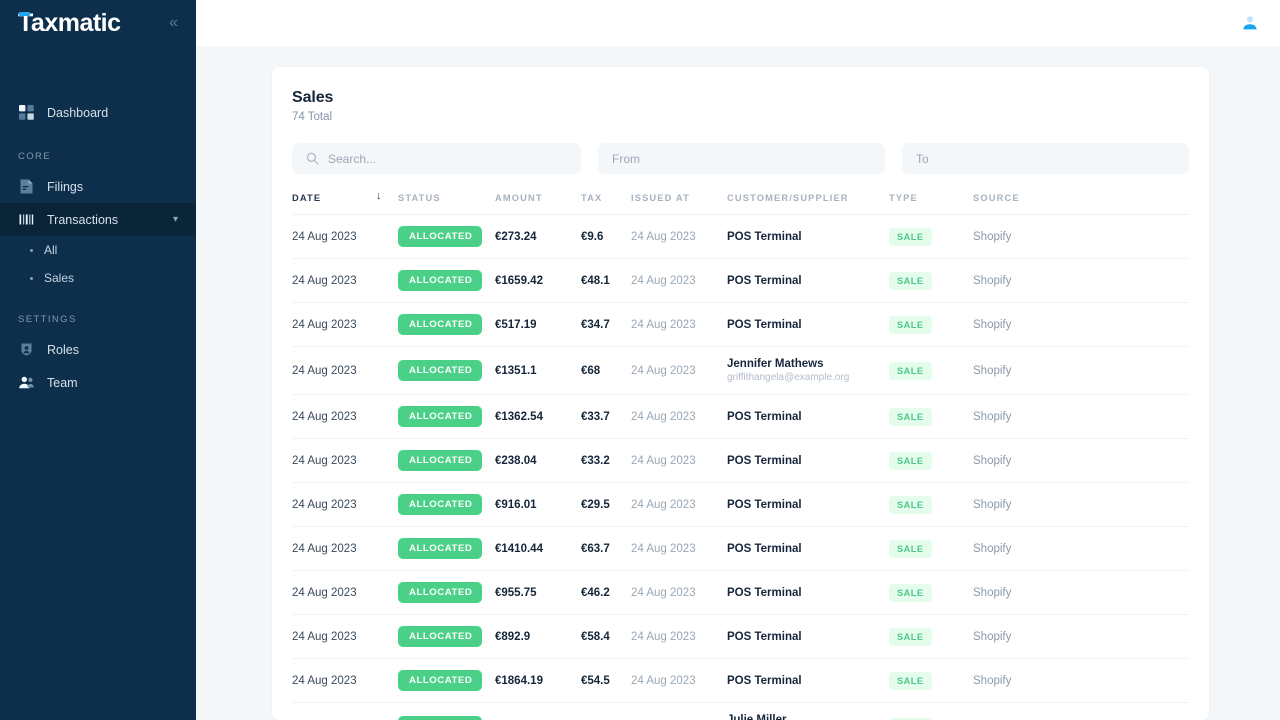 The image size is (1280, 720). I want to click on row-amount: €892.9, so click(513, 636).